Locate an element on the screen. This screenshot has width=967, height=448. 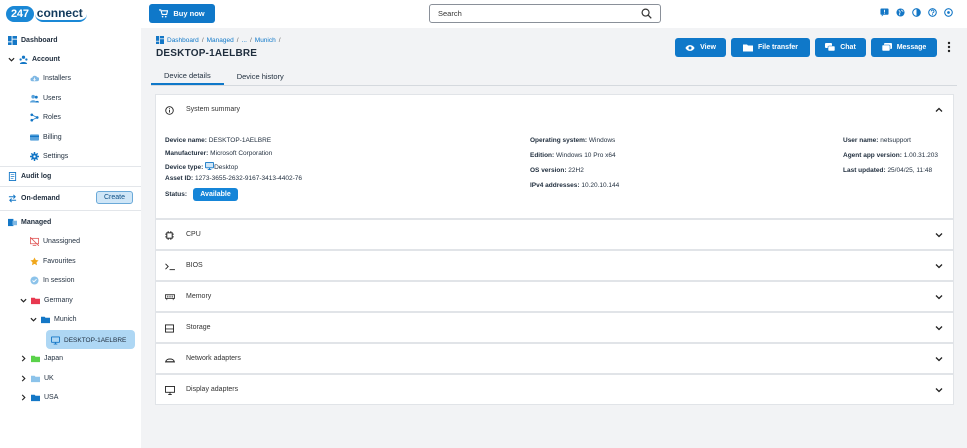
breadcrumb-dashboard: Dashboard is located at coordinates (183, 40).